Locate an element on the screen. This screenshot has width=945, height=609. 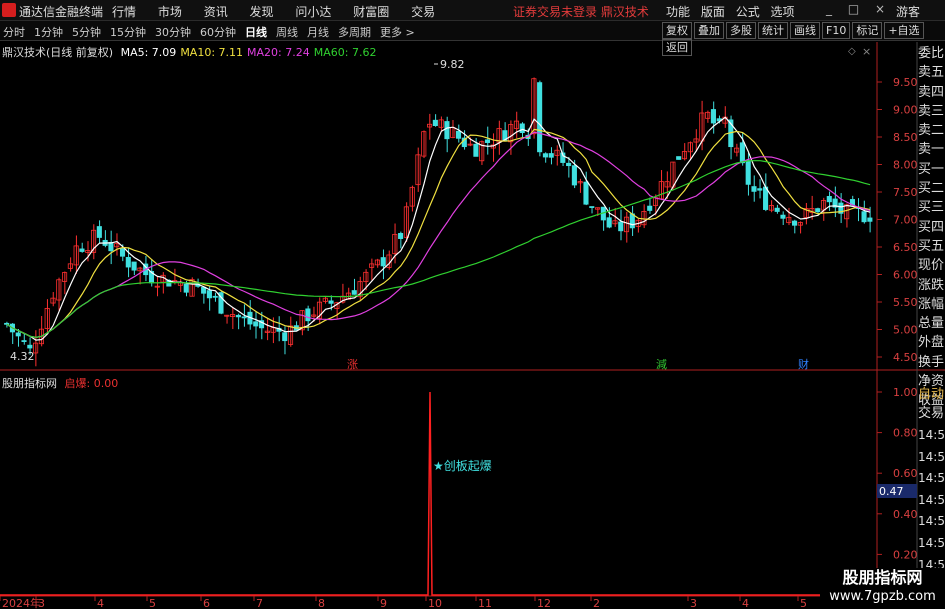
x-tick-label: 11 is located at coordinates (485, 603).